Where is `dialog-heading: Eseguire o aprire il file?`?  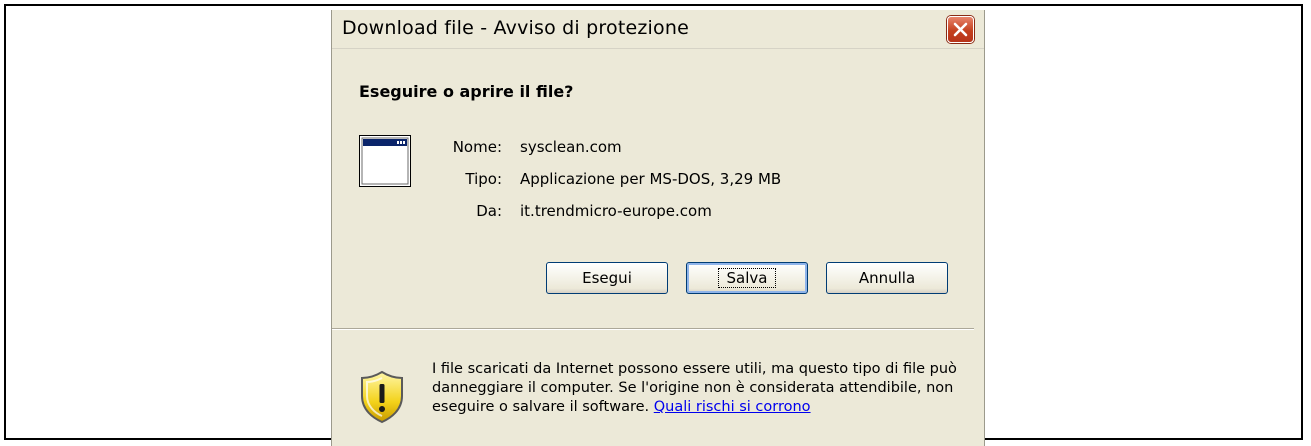 dialog-heading: Eseguire o aprire il file? is located at coordinates (466, 91).